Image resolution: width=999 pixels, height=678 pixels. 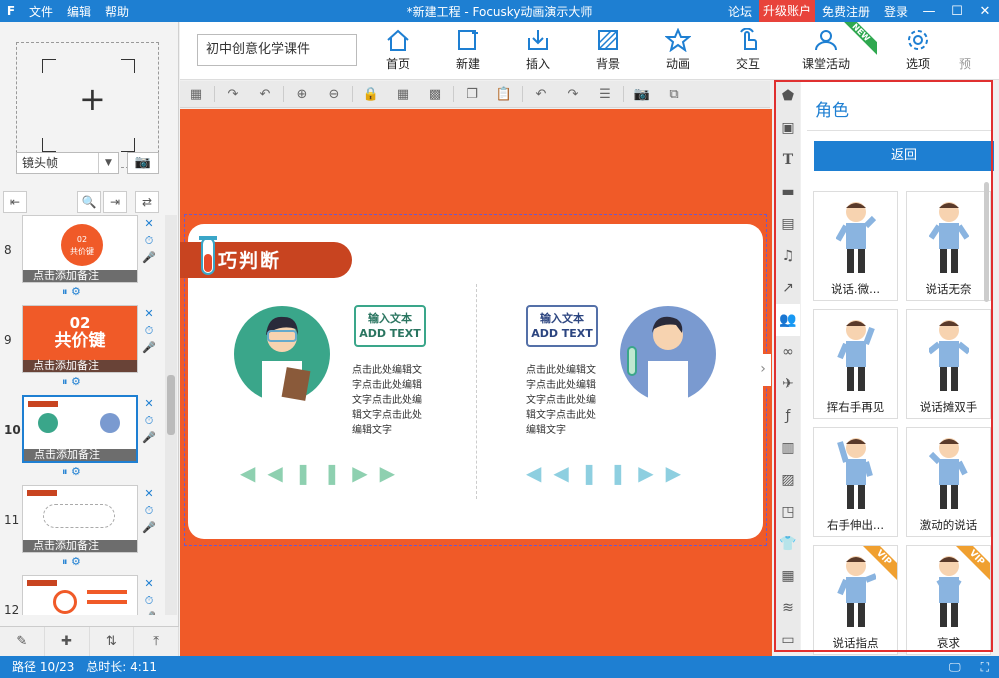 What do you see at coordinates (156, 641) in the screenshot?
I see `to-top-icon: ⤒` at bounding box center [156, 641].